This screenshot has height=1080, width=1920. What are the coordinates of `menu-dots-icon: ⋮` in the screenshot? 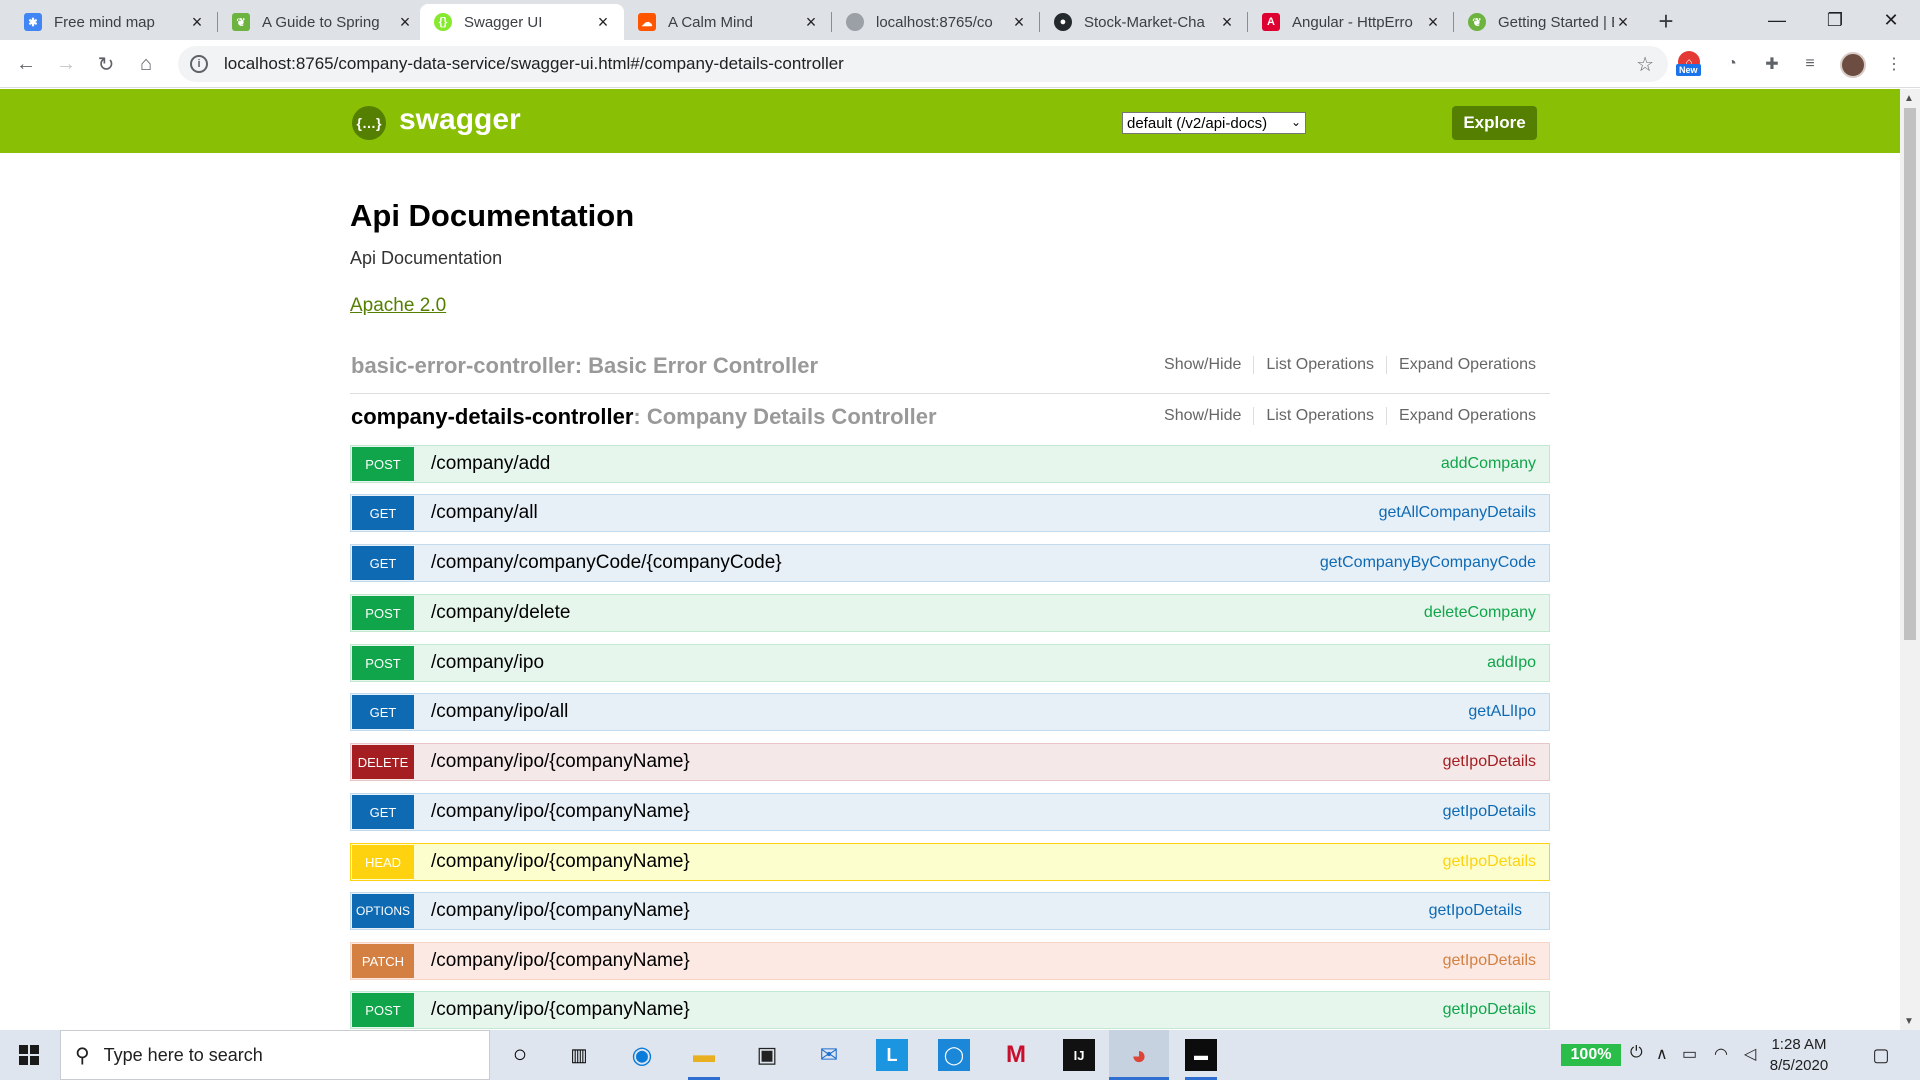 It's located at (1894, 64).